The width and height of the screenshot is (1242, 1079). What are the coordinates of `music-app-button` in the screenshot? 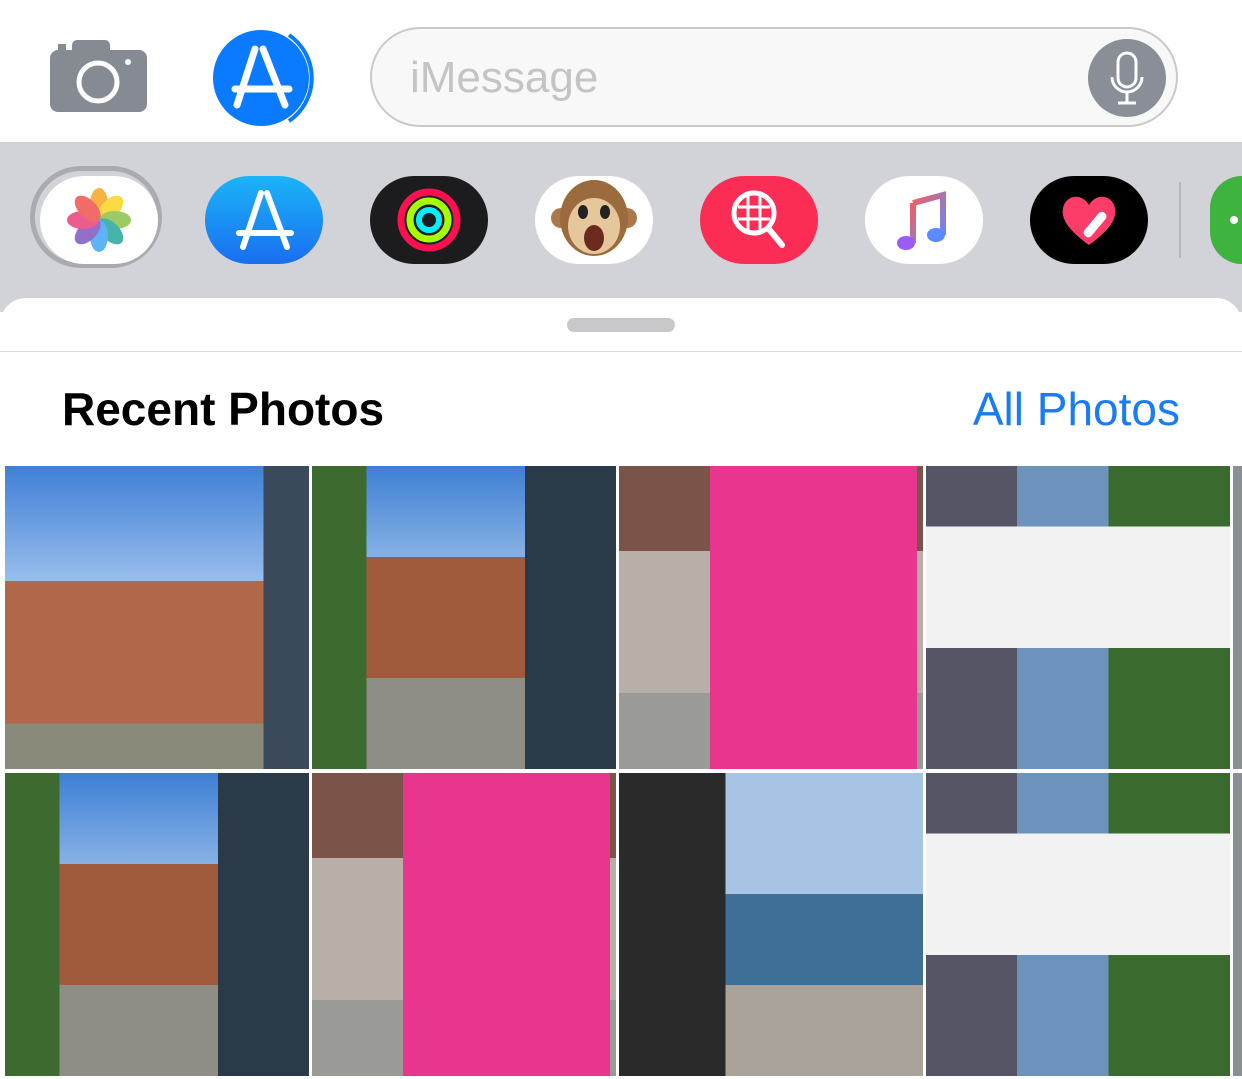 It's located at (924, 220).